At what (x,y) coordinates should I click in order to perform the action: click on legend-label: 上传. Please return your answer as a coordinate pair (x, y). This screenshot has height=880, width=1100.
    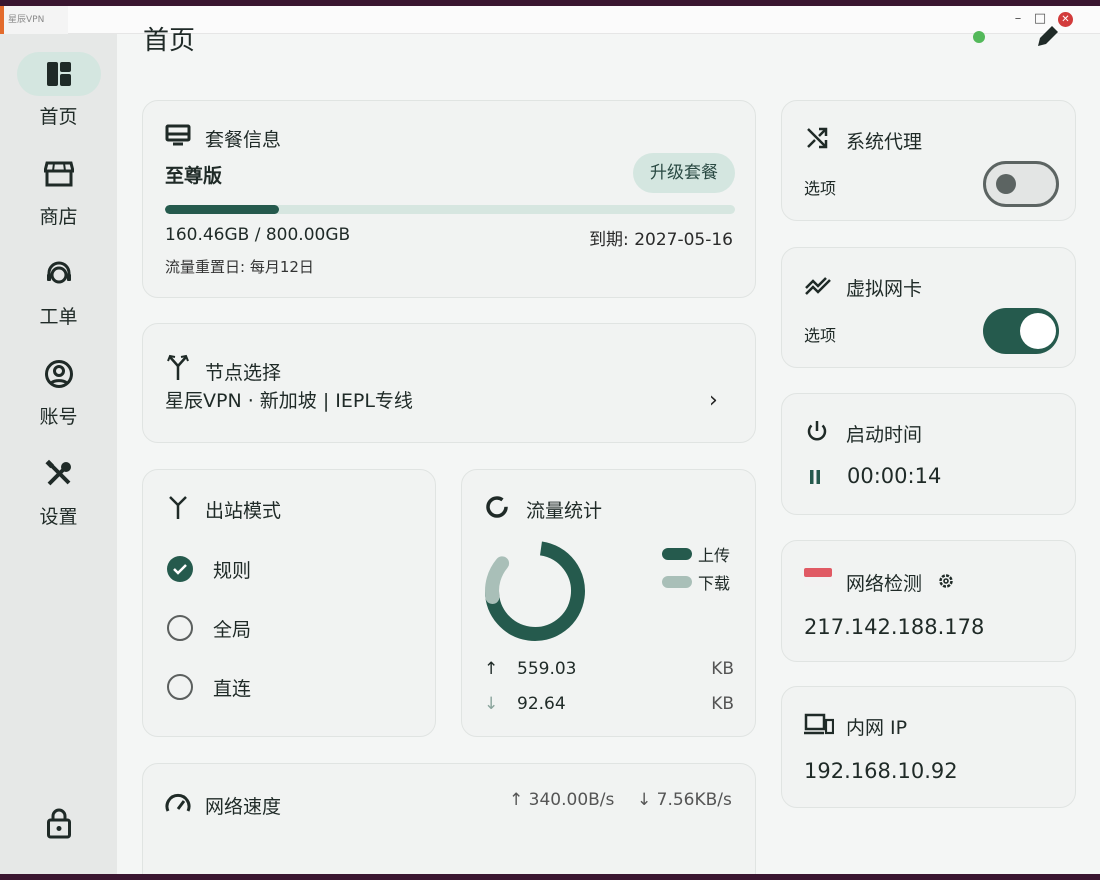
    Looking at the image, I should click on (714, 555).